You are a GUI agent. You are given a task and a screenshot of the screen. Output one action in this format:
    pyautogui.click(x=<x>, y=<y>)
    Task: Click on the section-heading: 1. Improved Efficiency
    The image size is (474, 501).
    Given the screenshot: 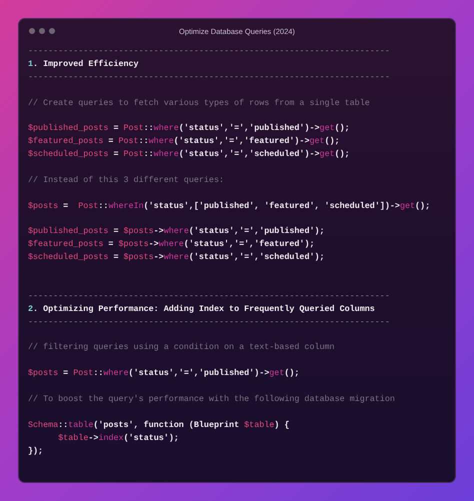 What is the action you would take?
    pyautogui.click(x=83, y=64)
    